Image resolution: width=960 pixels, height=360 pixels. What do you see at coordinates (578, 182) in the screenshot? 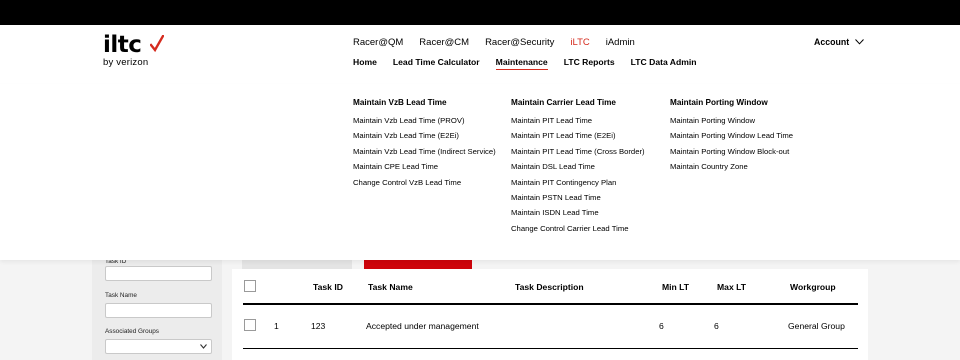
I see `menu-item: Maintain PIT Contingency Plan` at bounding box center [578, 182].